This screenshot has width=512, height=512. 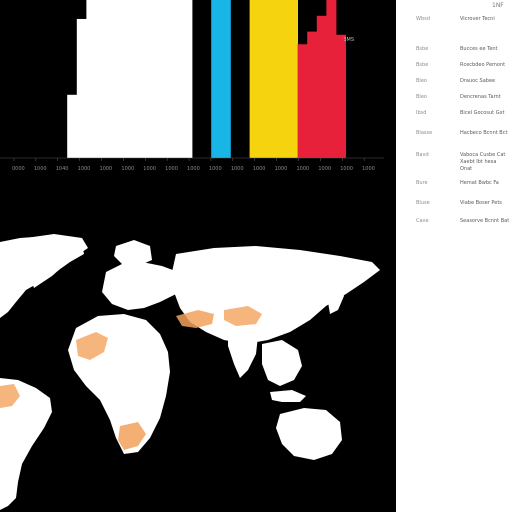 What do you see at coordinates (424, 133) in the screenshot?
I see `legend-key: Blasse` at bounding box center [424, 133].